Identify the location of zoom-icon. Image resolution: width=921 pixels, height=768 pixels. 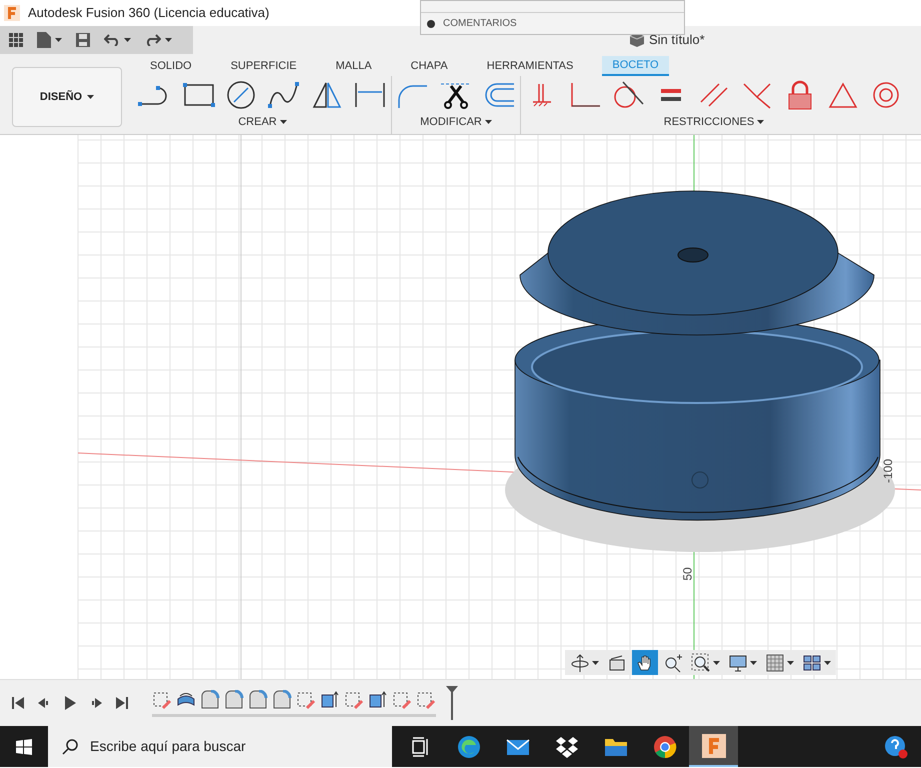
(673, 662).